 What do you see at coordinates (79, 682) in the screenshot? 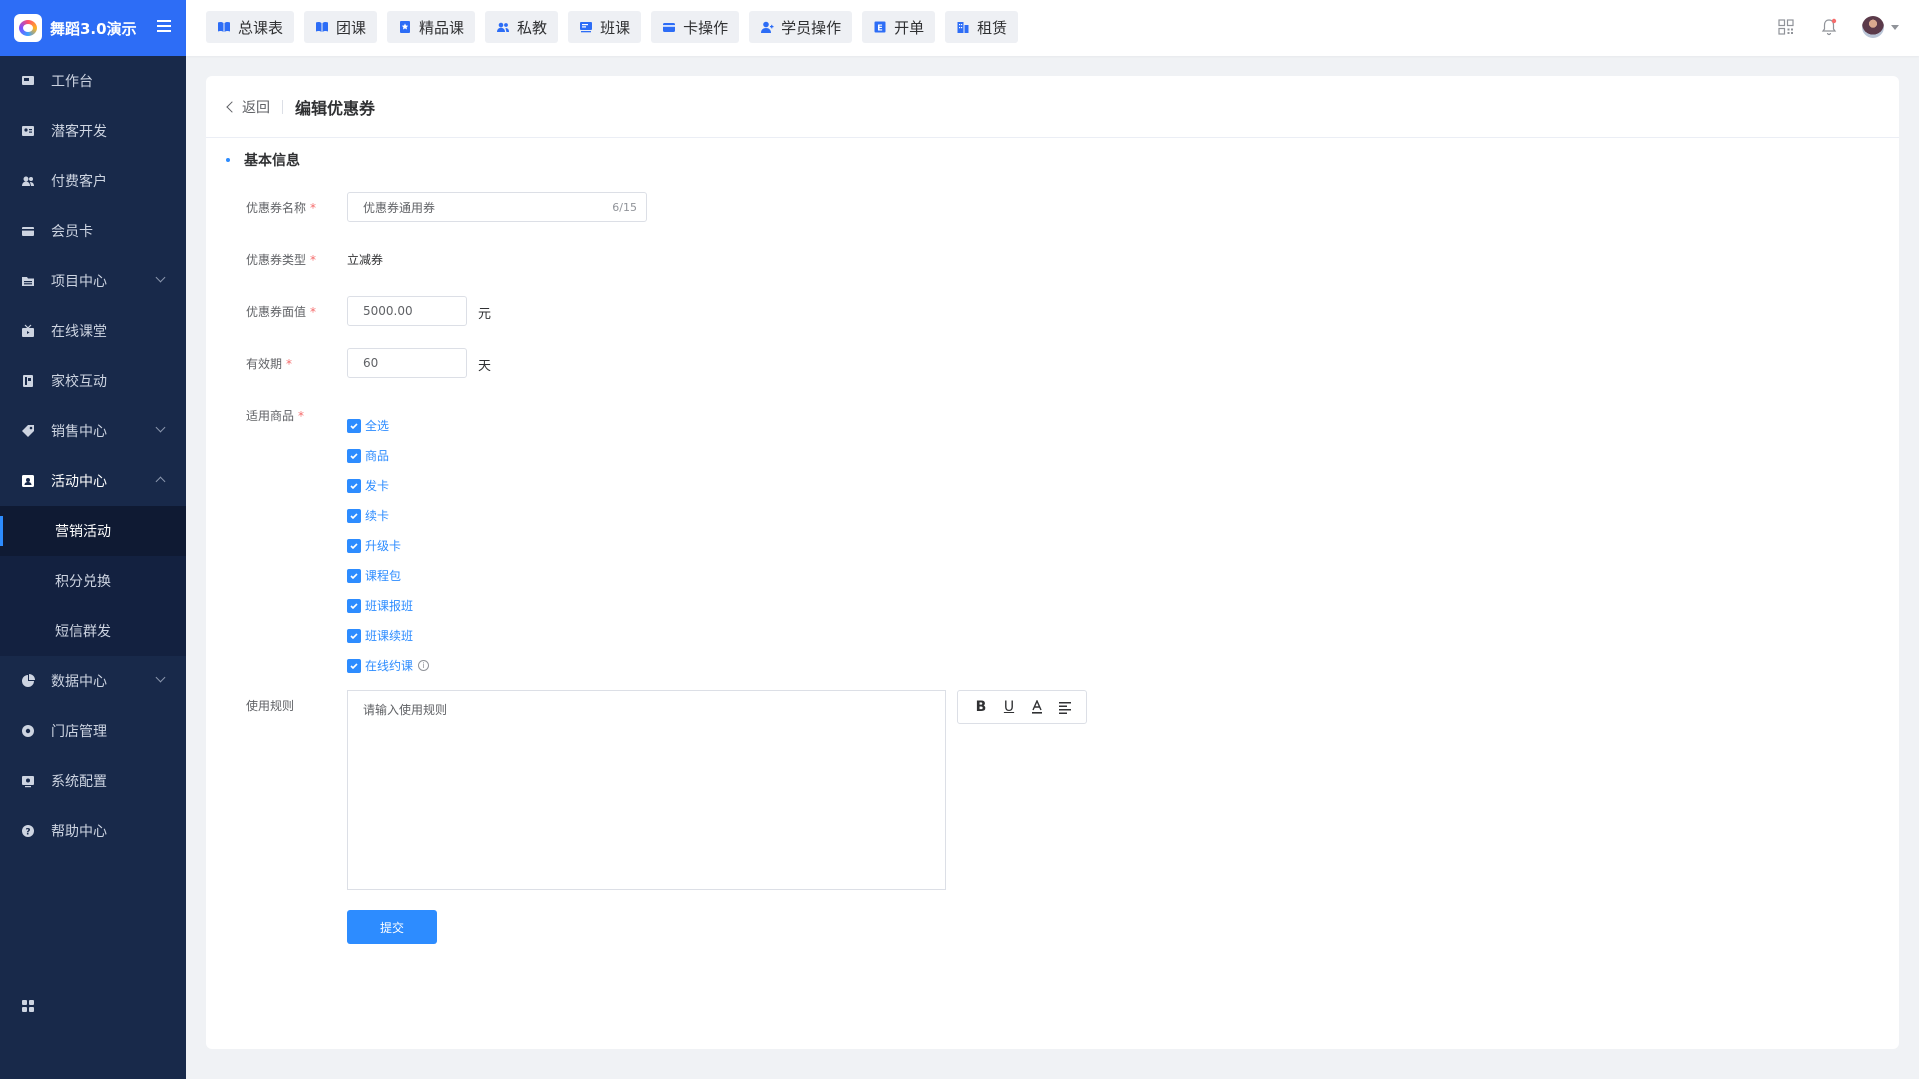
I see `sidebar-item-label: 数据中心` at bounding box center [79, 682].